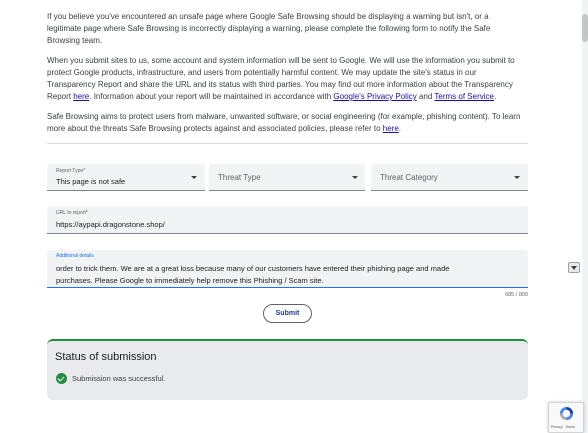  What do you see at coordinates (425, 96) in the screenshot?
I see `intro-text: and` at bounding box center [425, 96].